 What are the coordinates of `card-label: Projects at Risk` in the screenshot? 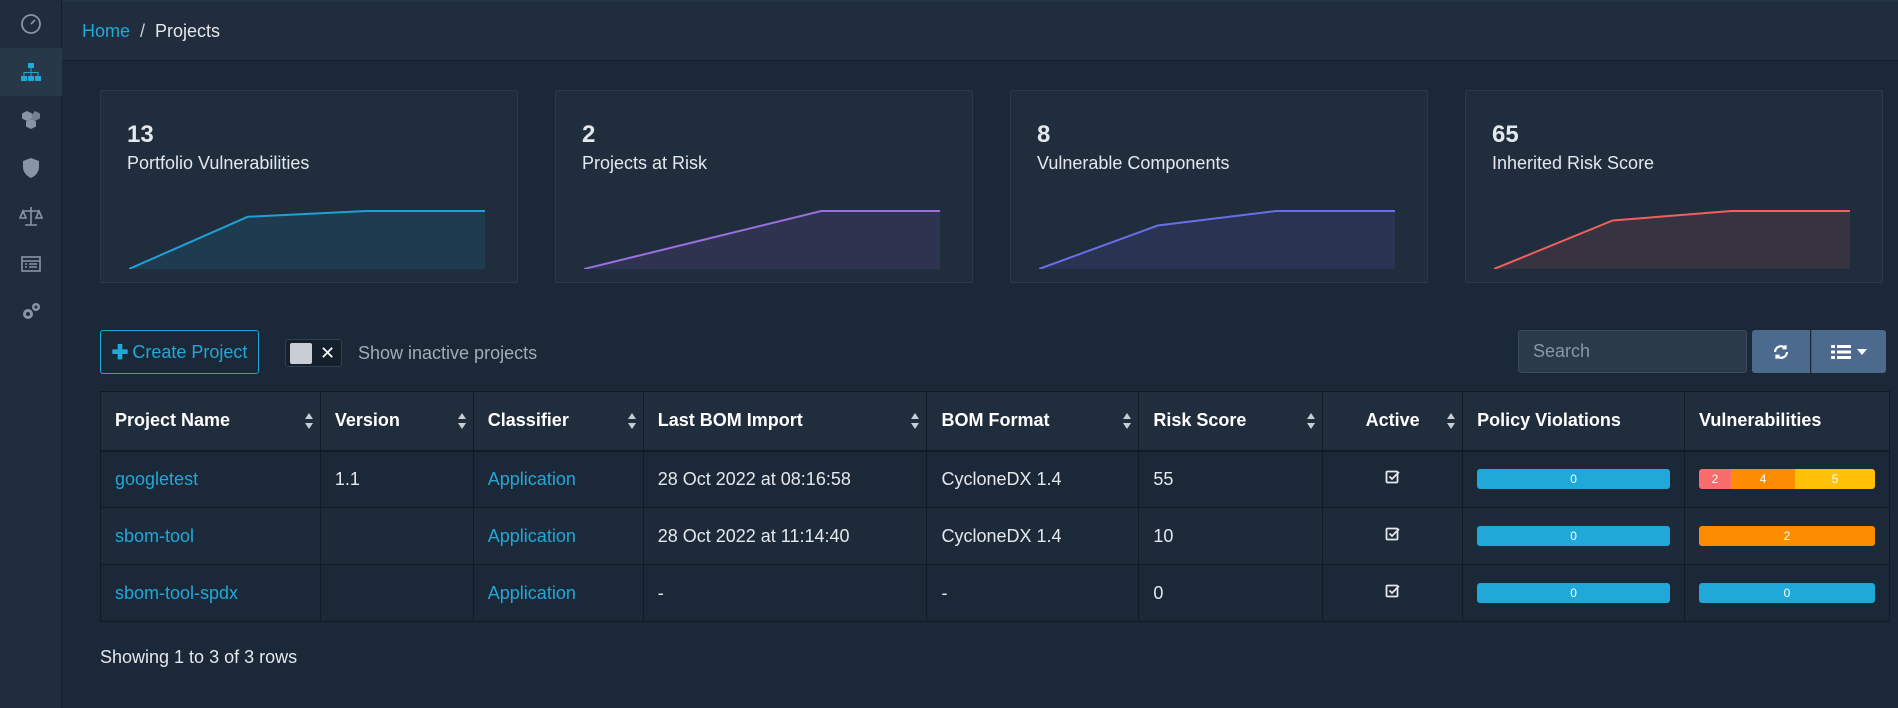 It's located at (645, 163).